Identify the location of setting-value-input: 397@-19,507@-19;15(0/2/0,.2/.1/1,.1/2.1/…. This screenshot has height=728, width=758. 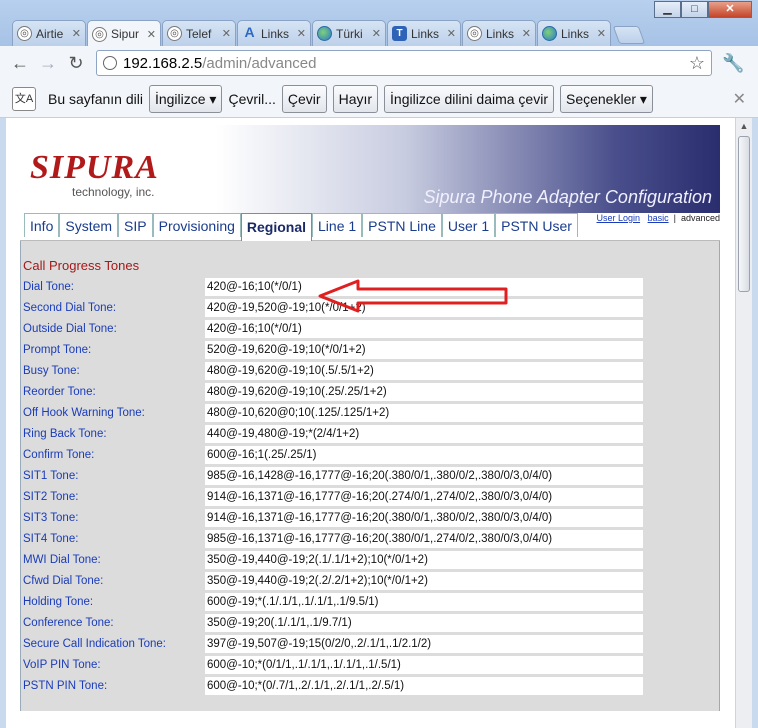
(424, 643).